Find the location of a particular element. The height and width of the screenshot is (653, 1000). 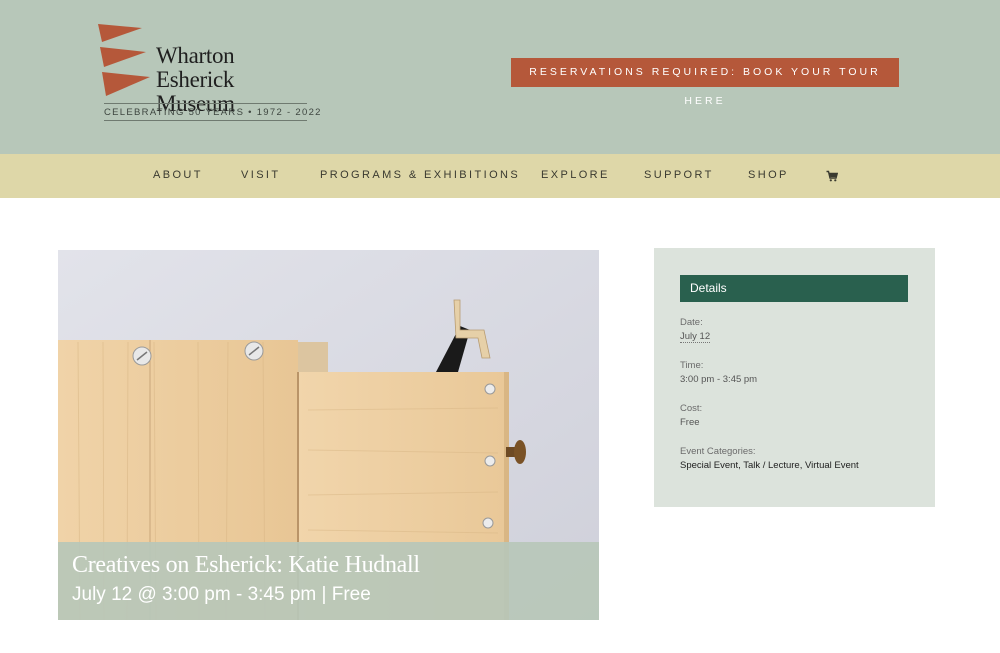

date-value-wrap: July 12 is located at coordinates (695, 337).